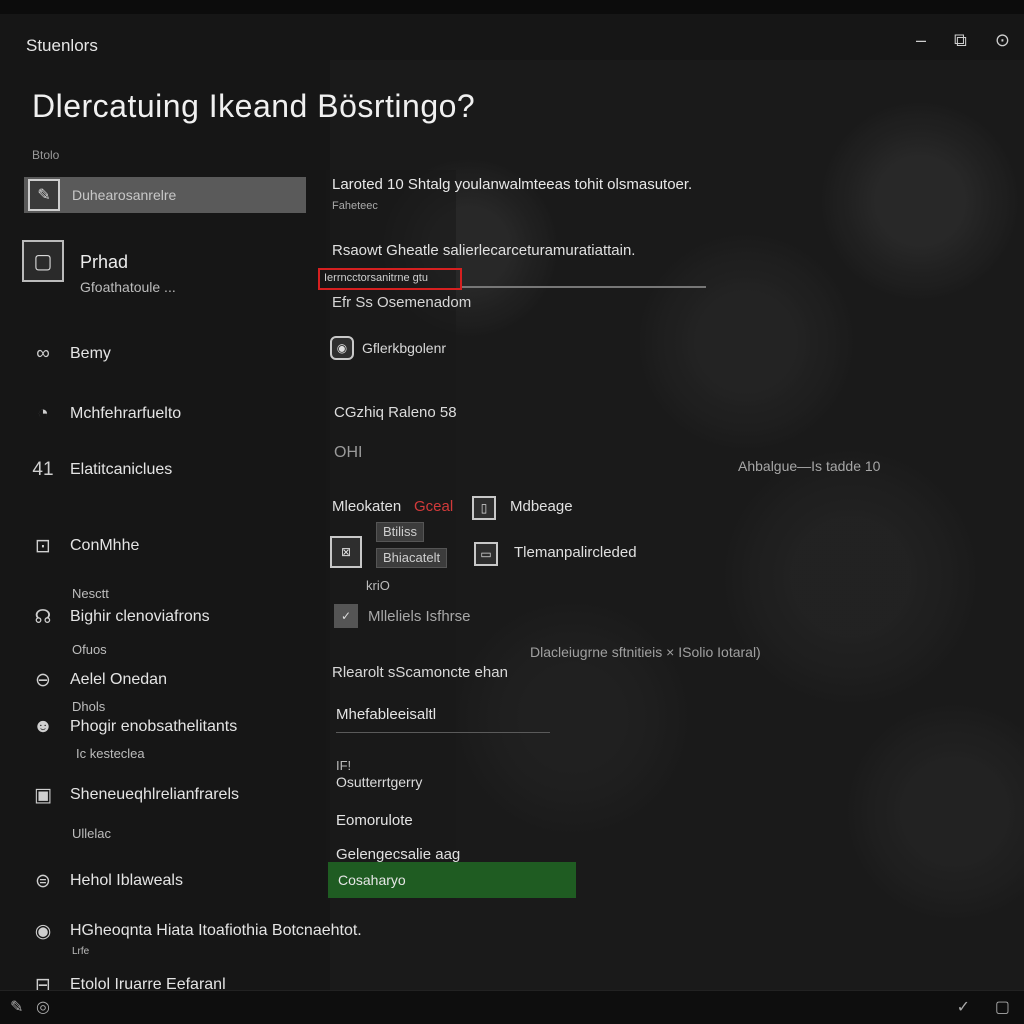 Image resolution: width=1024 pixels, height=1024 pixels. I want to click on setting-value: OHI, so click(348, 452).